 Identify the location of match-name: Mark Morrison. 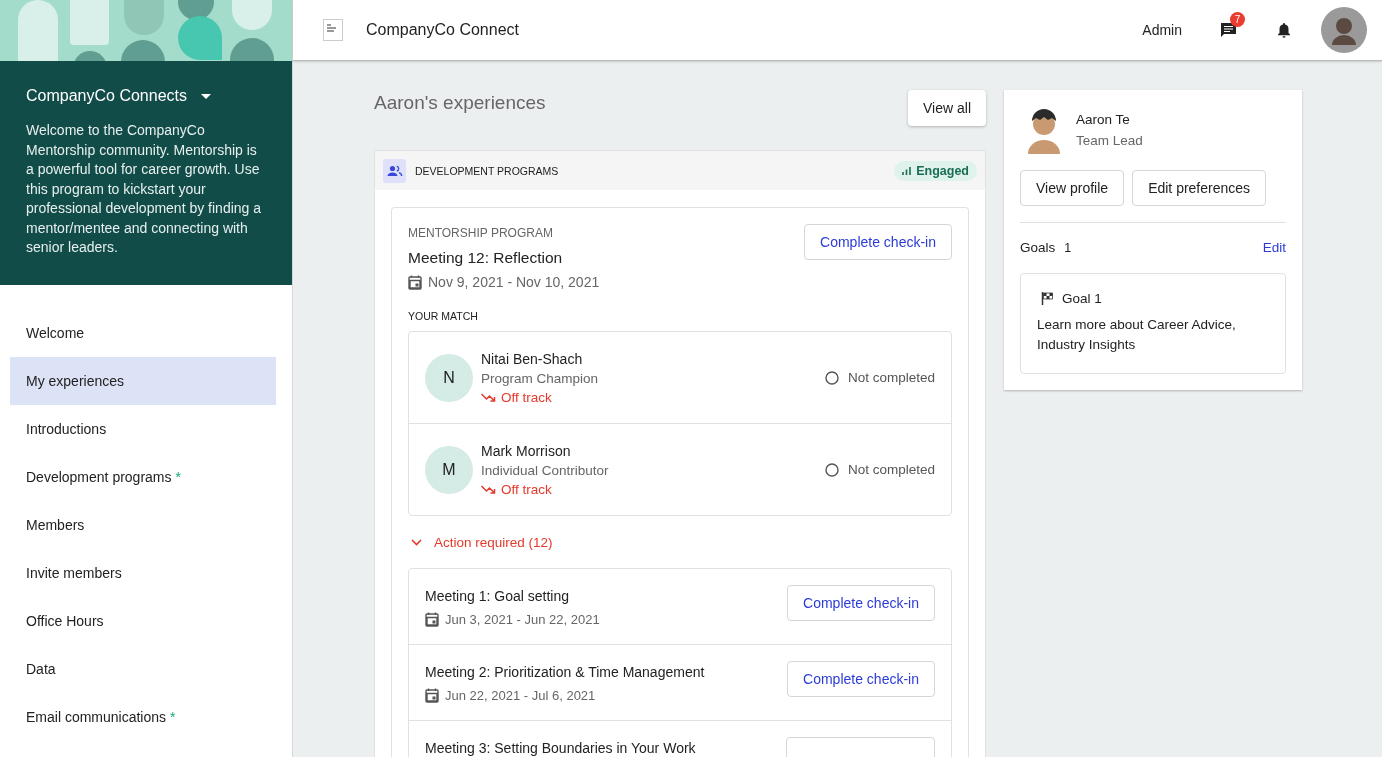
(526, 450).